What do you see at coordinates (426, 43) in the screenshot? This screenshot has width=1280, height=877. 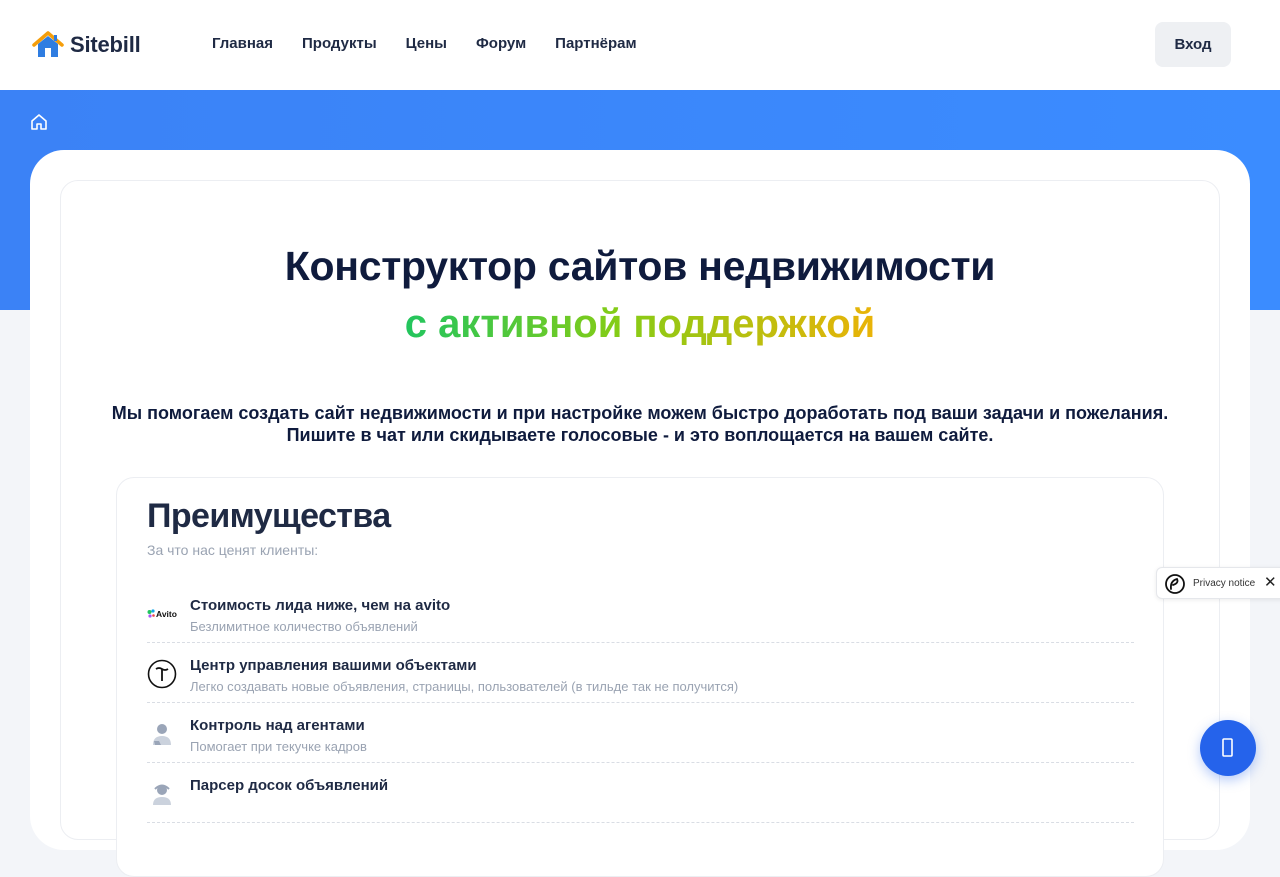 I see `nav-item-prices: Цены` at bounding box center [426, 43].